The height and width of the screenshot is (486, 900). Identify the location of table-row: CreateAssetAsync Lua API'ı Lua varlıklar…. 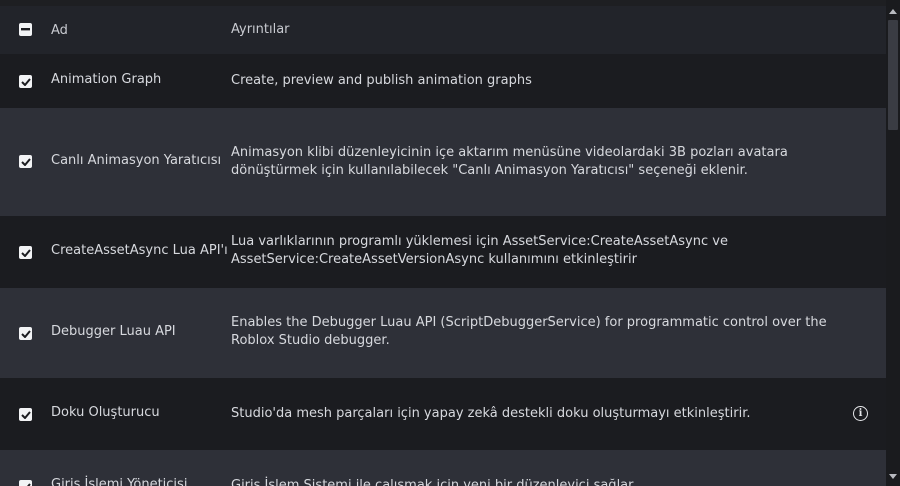
(443, 252).